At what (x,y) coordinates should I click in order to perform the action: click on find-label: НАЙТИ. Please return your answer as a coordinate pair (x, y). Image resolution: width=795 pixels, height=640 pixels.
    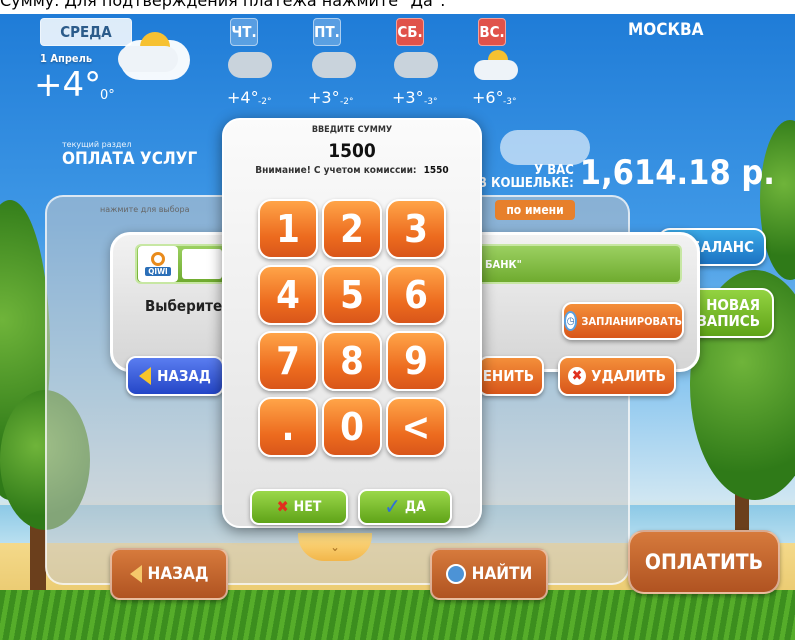
    Looking at the image, I should click on (502, 574).